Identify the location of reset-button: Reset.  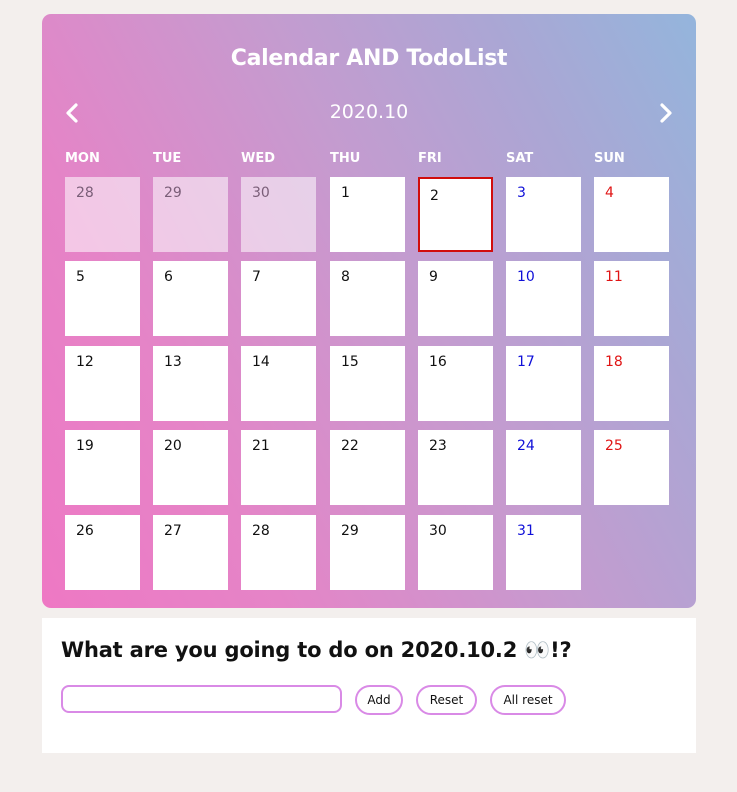
(446, 700).